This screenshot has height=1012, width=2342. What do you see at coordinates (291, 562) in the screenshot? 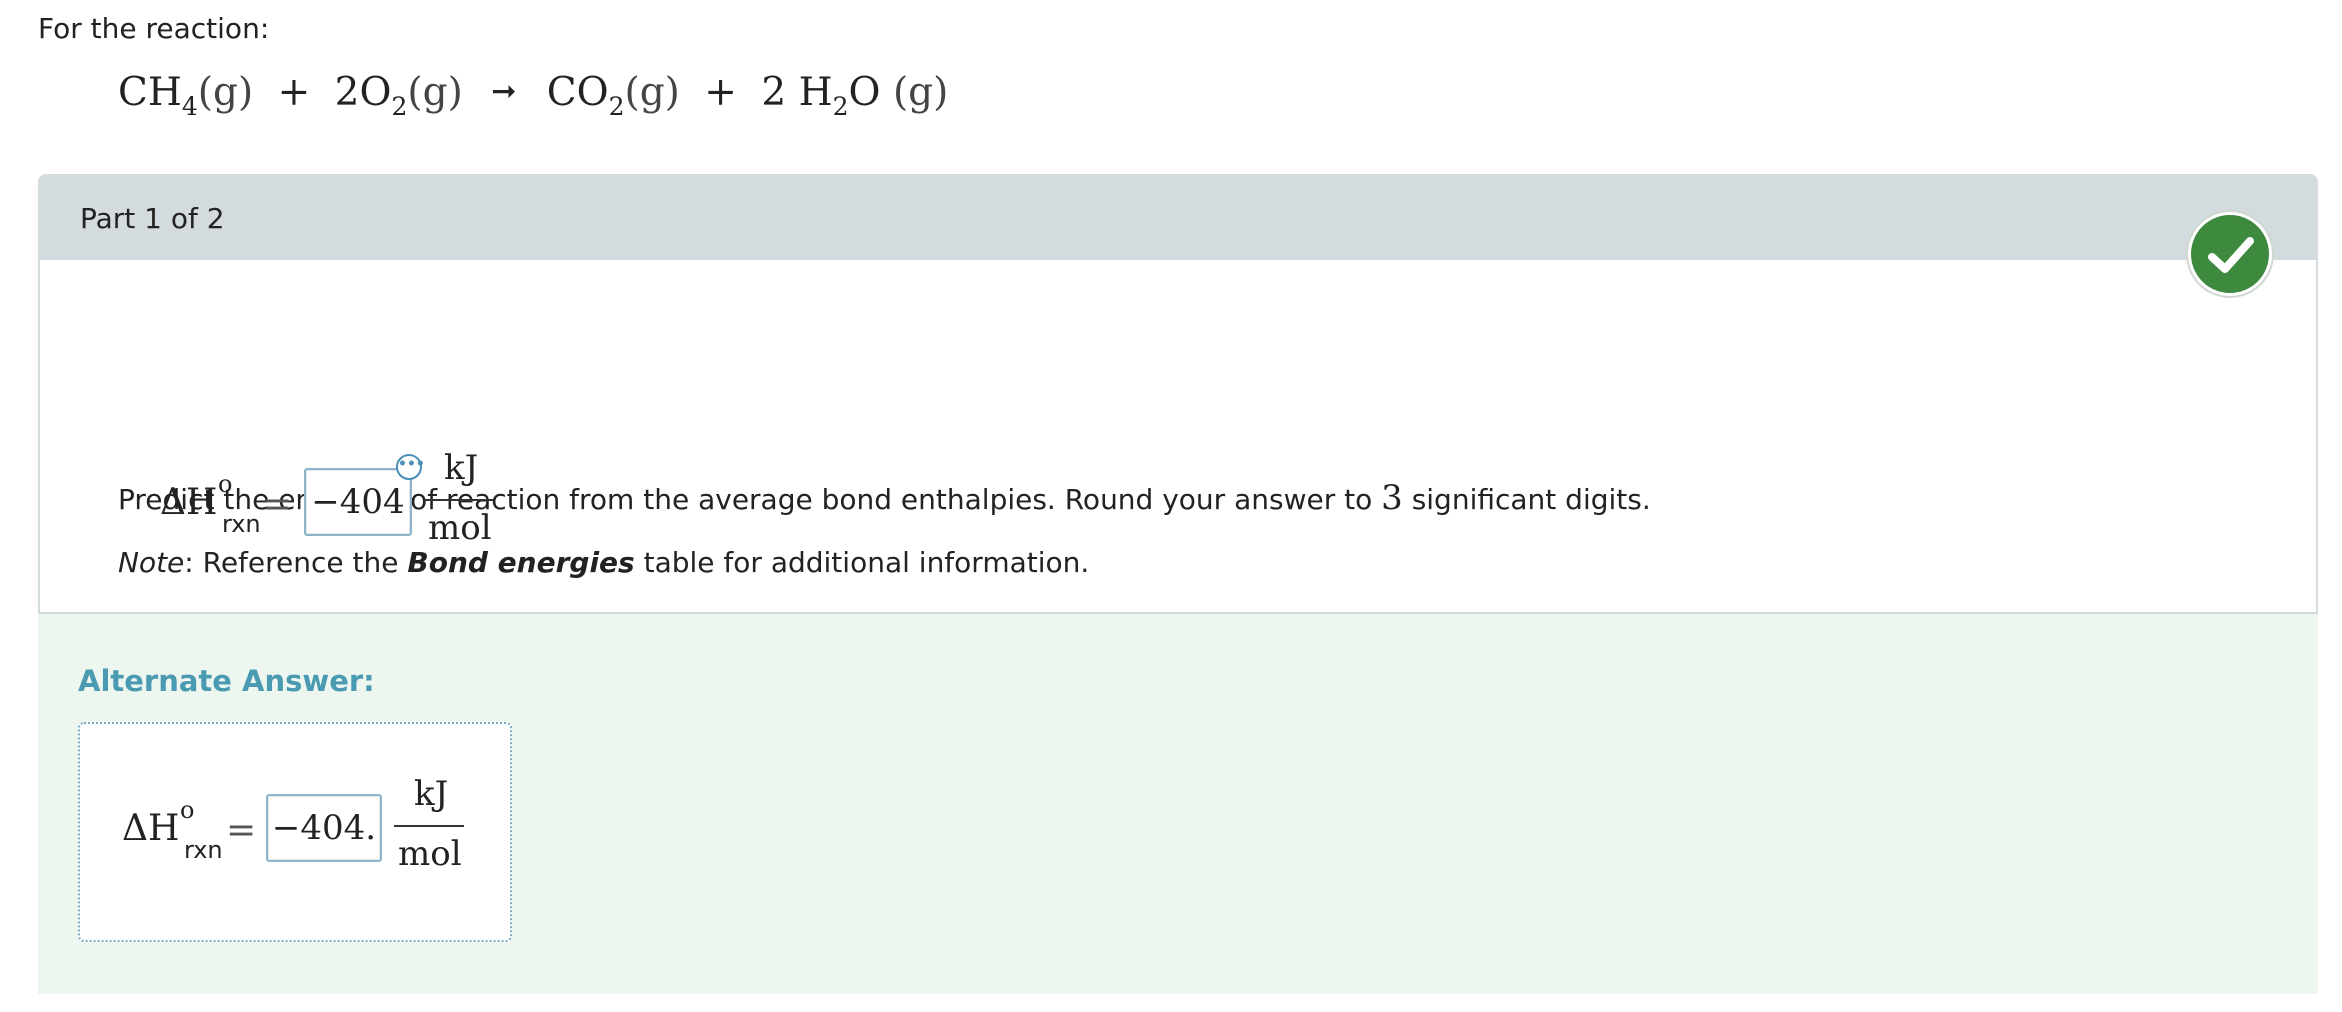
I see `note-text-part: : Reference the` at bounding box center [291, 562].